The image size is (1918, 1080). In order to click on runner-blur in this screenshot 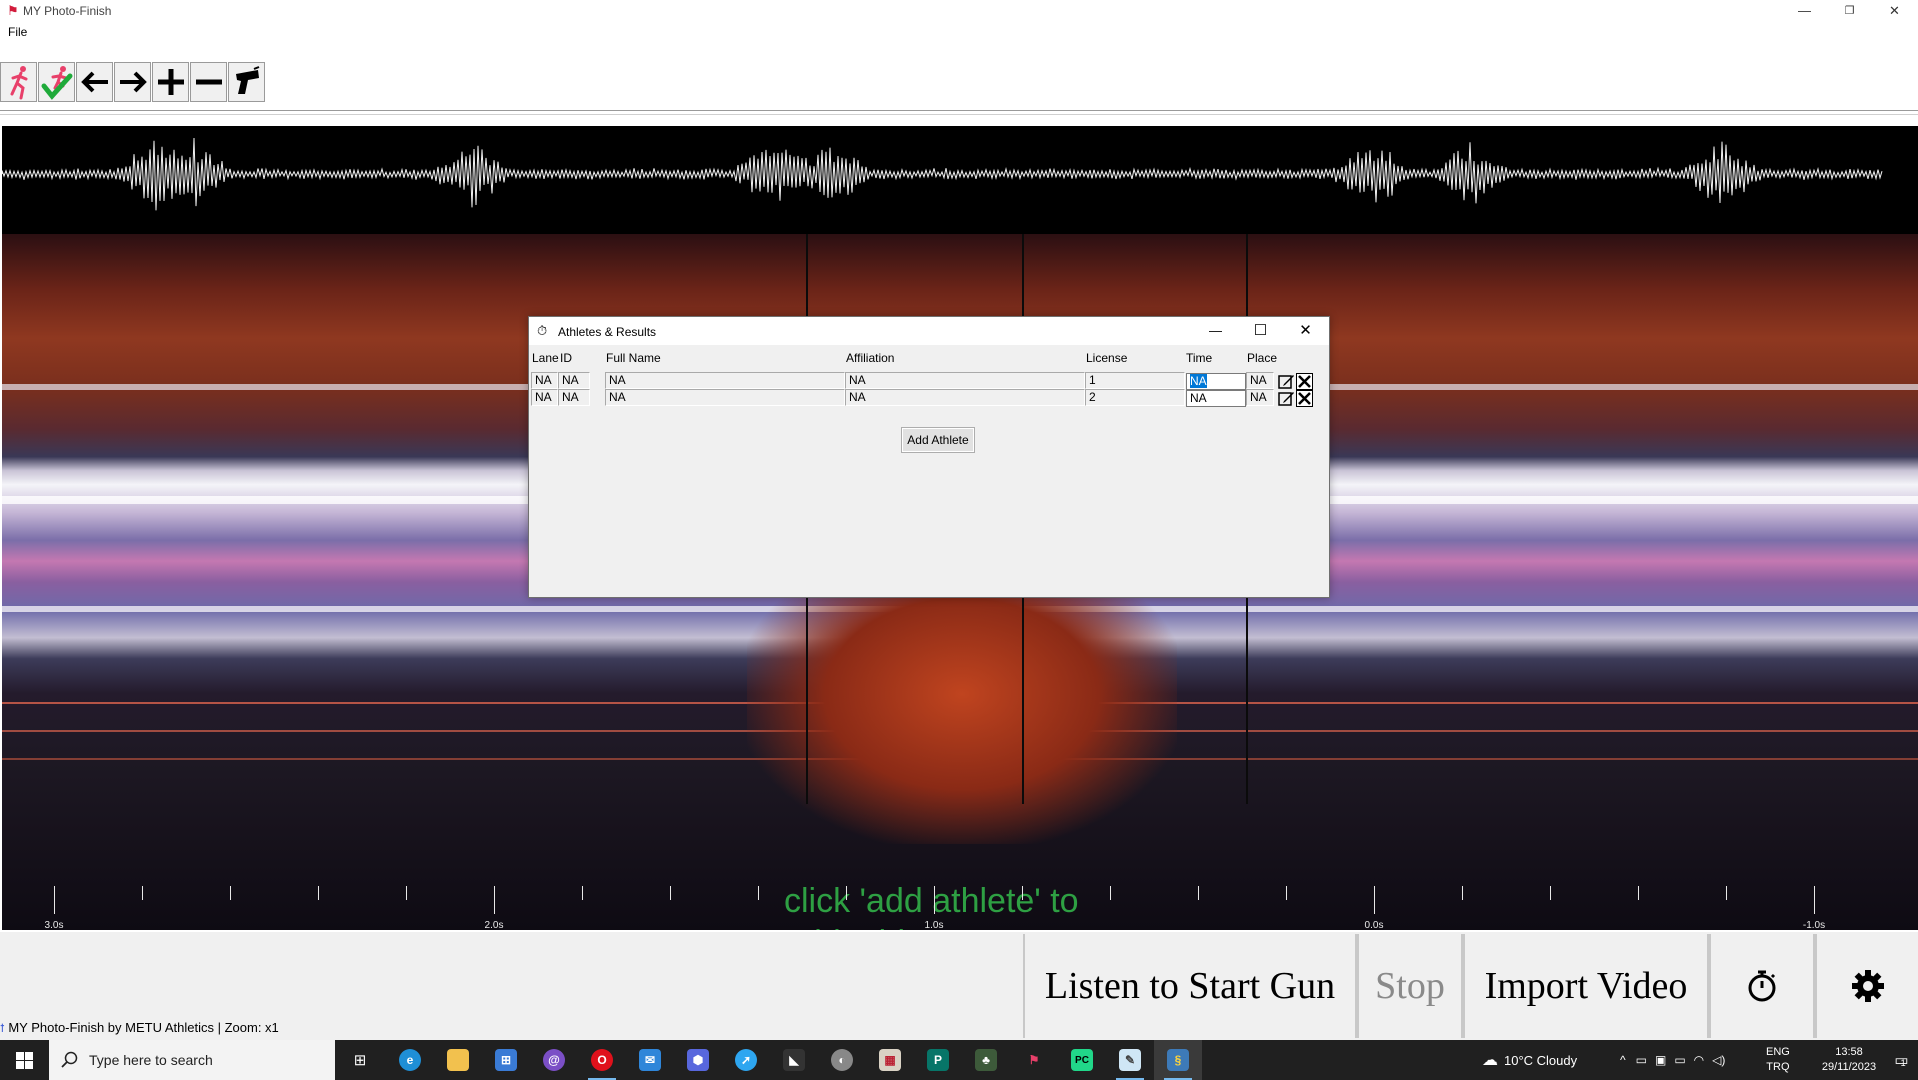, I will do `click(962, 719)`.